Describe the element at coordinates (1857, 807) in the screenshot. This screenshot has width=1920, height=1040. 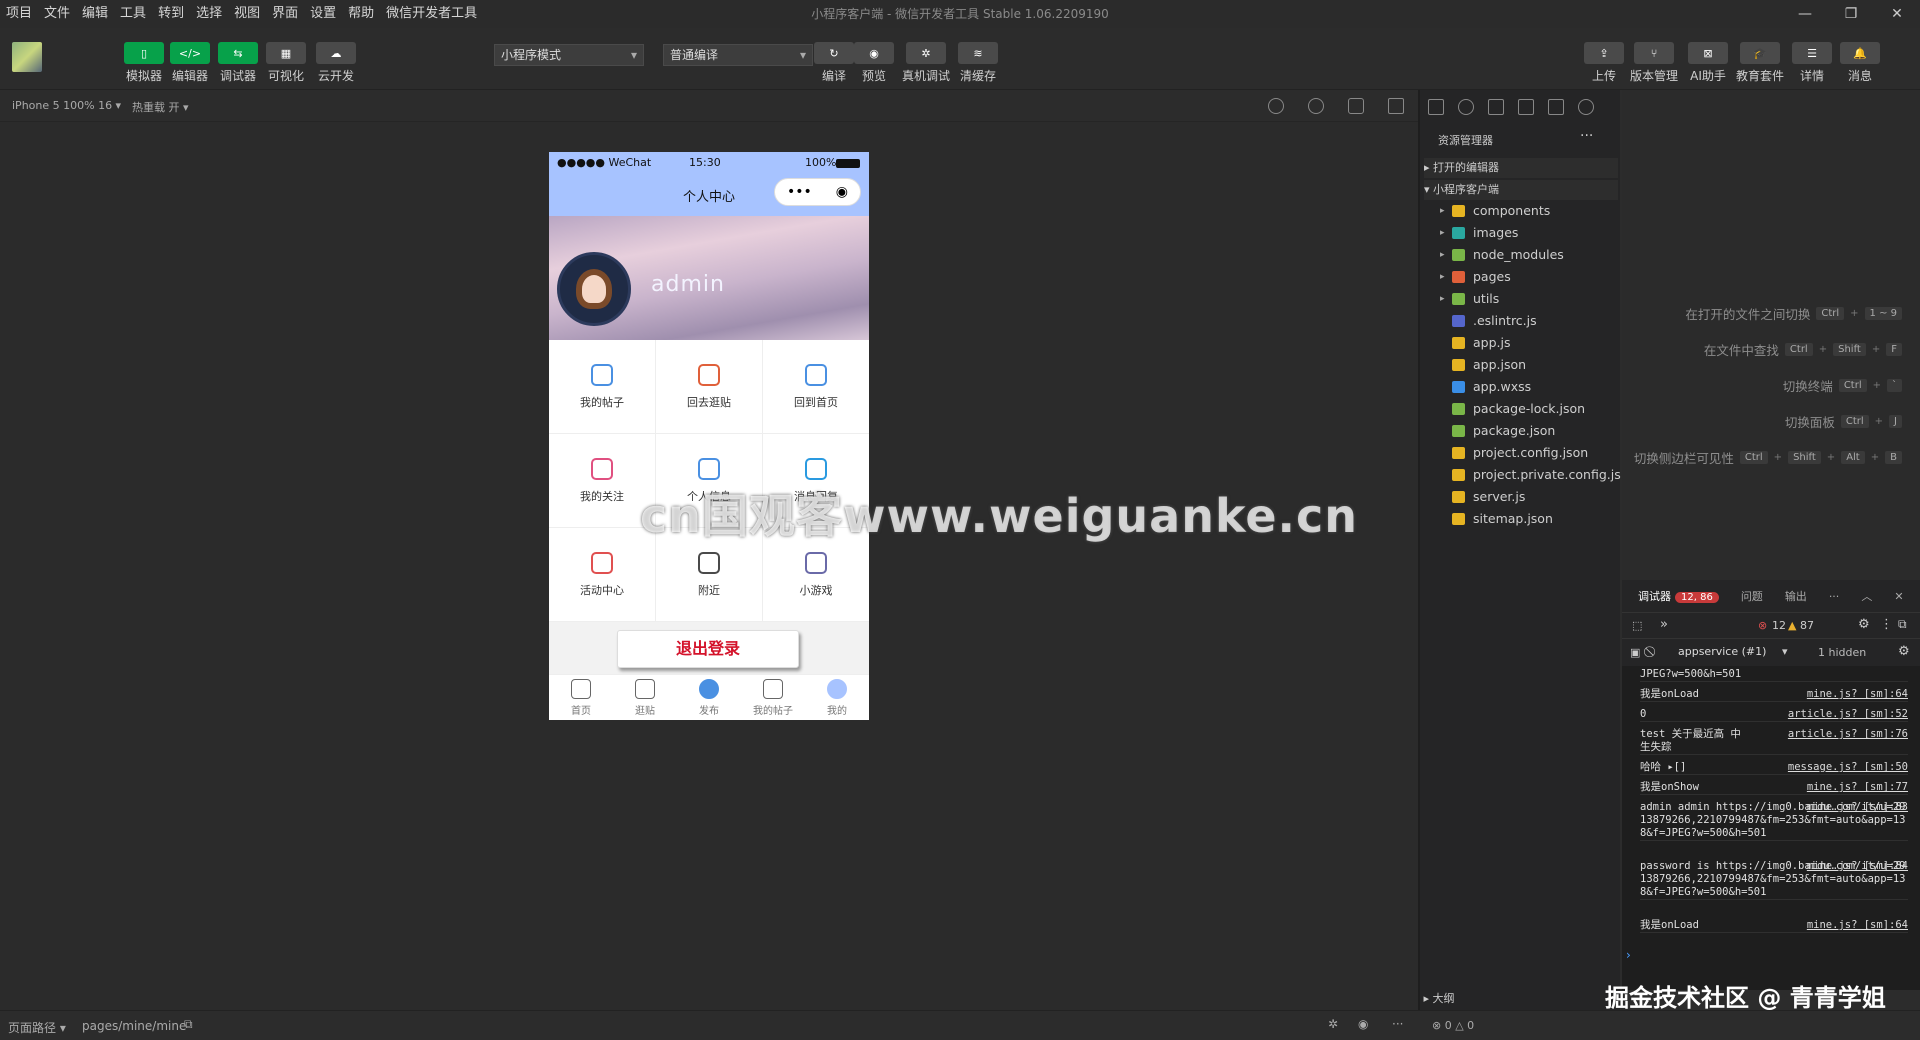
I see `log-source-link: mine.js? [sm]:83` at that location.